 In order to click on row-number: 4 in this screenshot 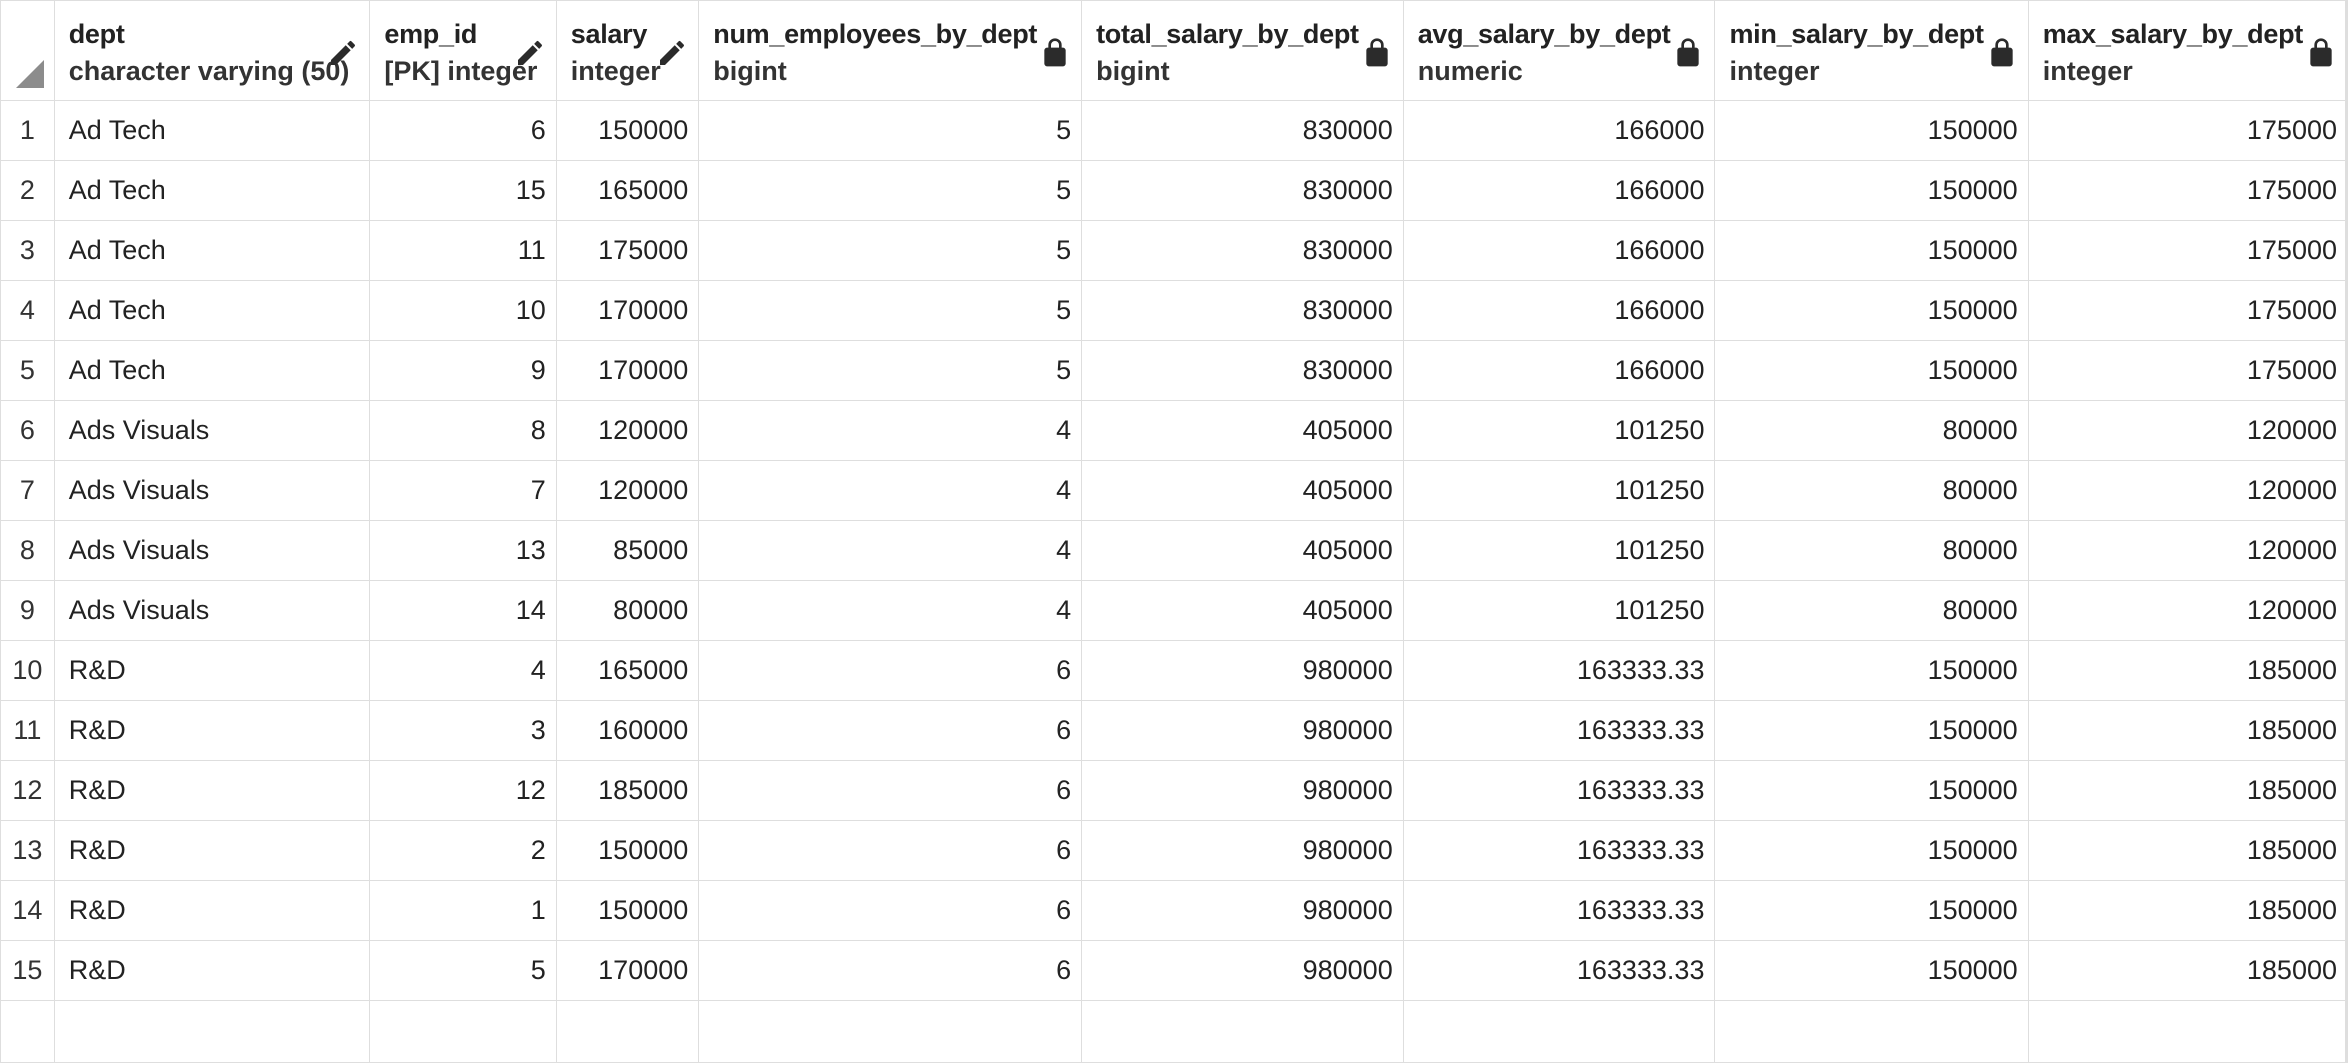, I will do `click(27, 310)`.